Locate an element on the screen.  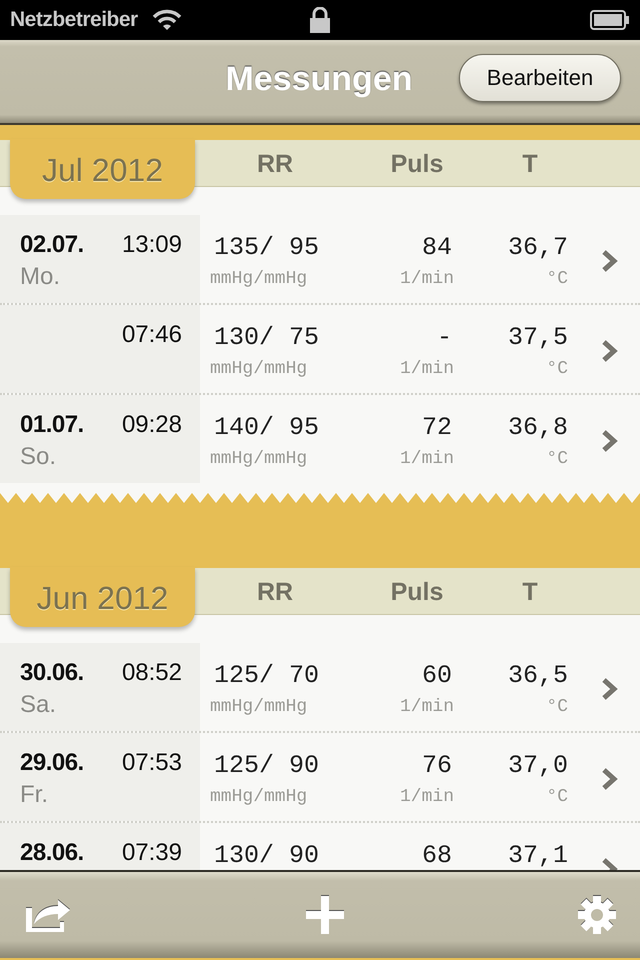
temperature-value: 36,7 is located at coordinates (538, 247).